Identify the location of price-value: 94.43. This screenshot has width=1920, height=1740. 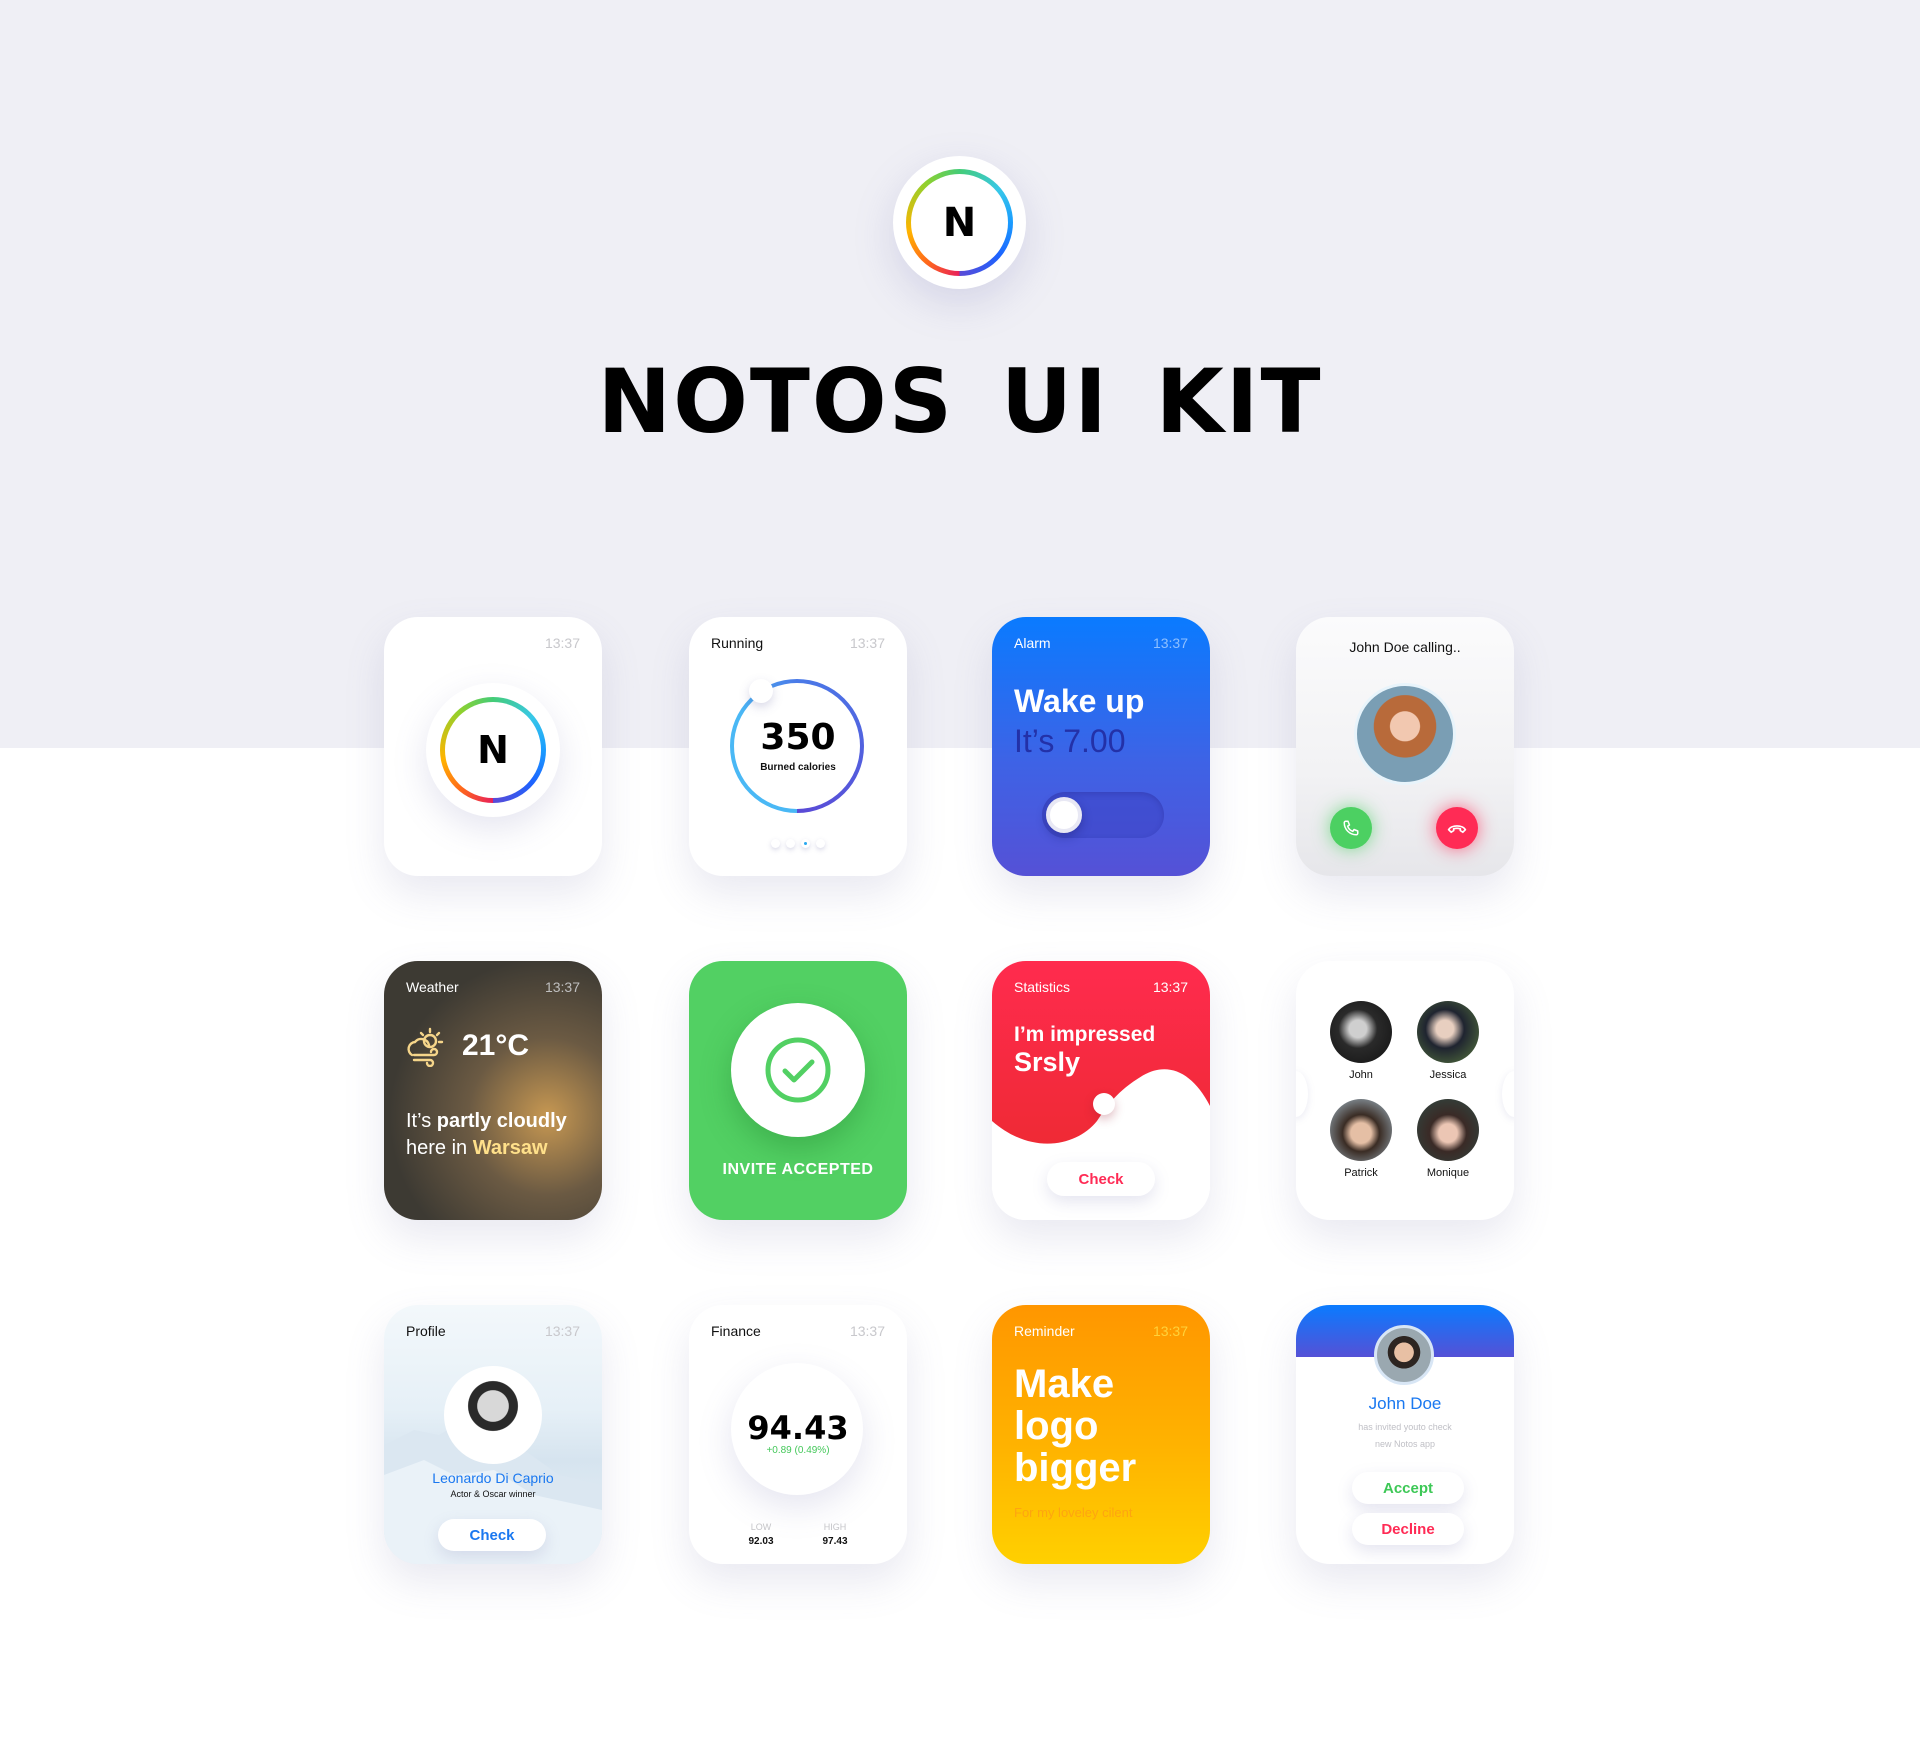
(798, 1428).